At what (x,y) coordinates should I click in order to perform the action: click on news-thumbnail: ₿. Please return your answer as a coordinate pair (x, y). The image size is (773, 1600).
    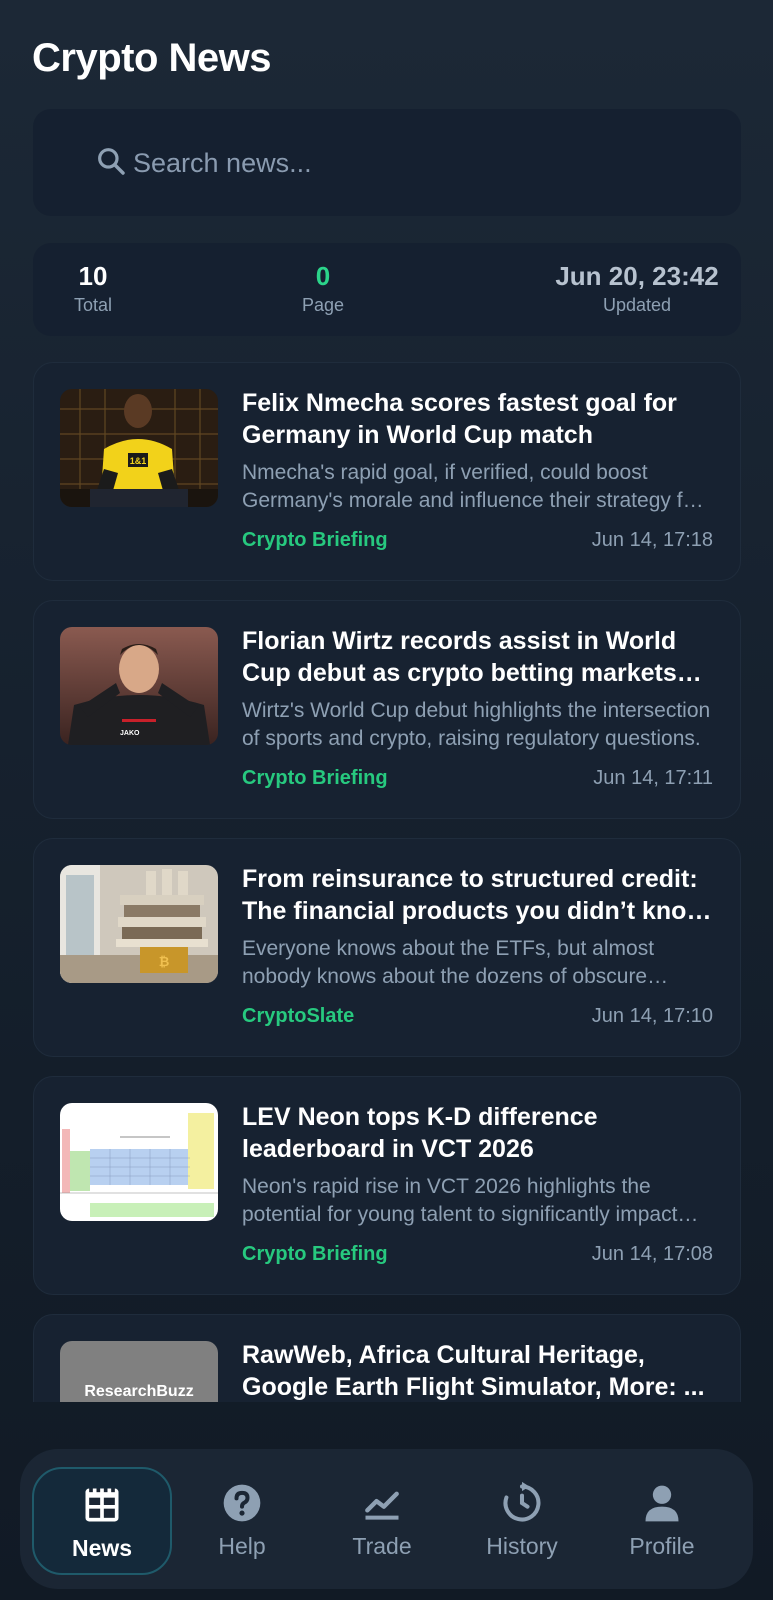
    Looking at the image, I should click on (139, 924).